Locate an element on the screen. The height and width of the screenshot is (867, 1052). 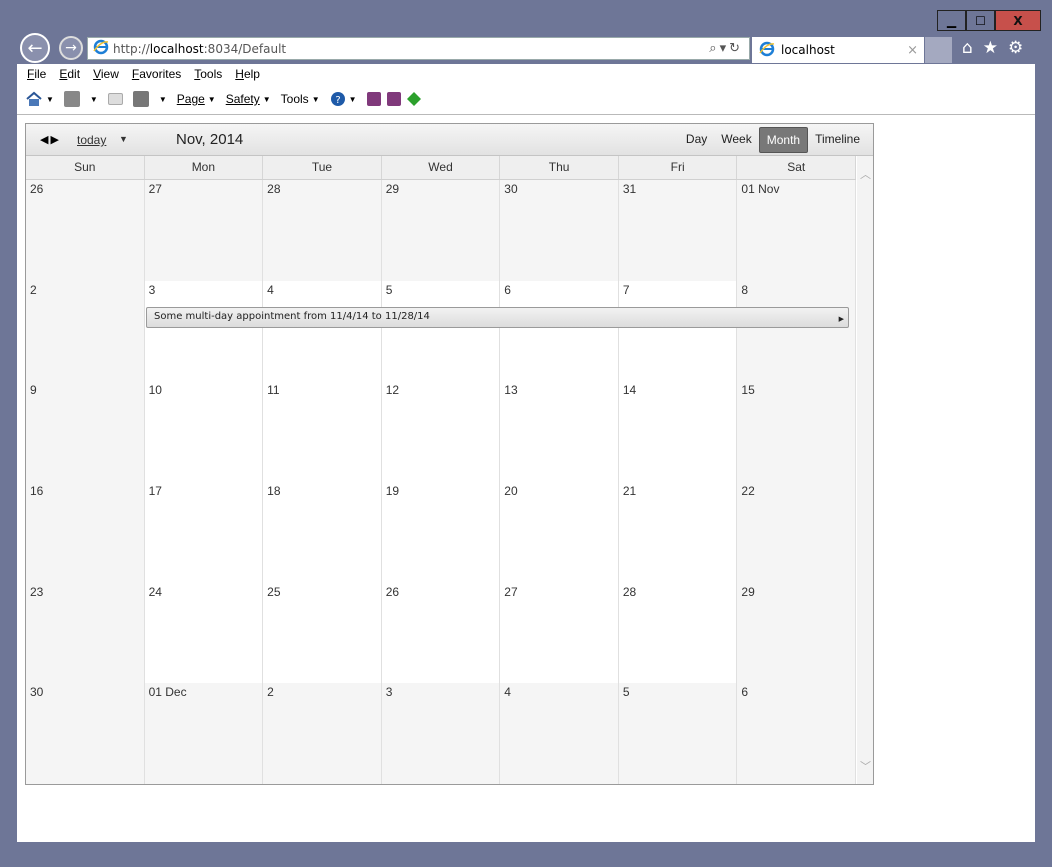
address-bar: http://localhost:8034/Default ⌕▾↻ is located at coordinates (418, 48).